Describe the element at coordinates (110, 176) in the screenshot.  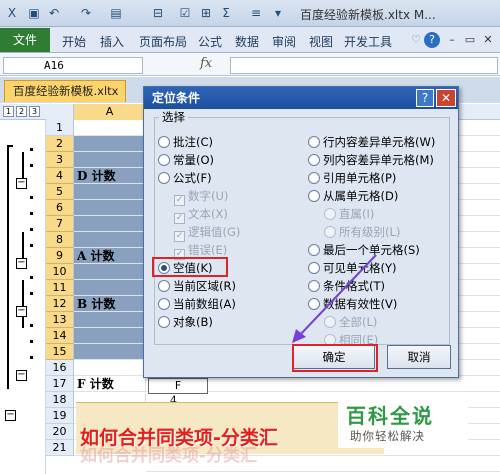
I see `cell-a4: D 计数` at that location.